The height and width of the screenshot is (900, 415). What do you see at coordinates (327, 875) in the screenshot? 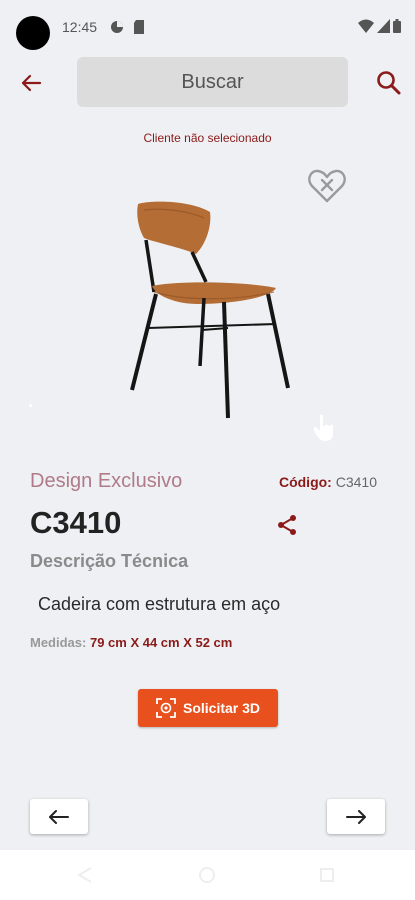
I see `system-recents-icon` at bounding box center [327, 875].